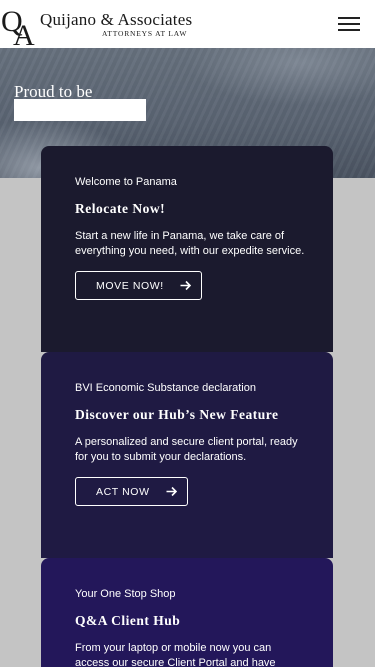 Image resolution: width=375 pixels, height=667 pixels. Describe the element at coordinates (349, 18) in the screenshot. I see `hamburger-menu-icon` at that location.